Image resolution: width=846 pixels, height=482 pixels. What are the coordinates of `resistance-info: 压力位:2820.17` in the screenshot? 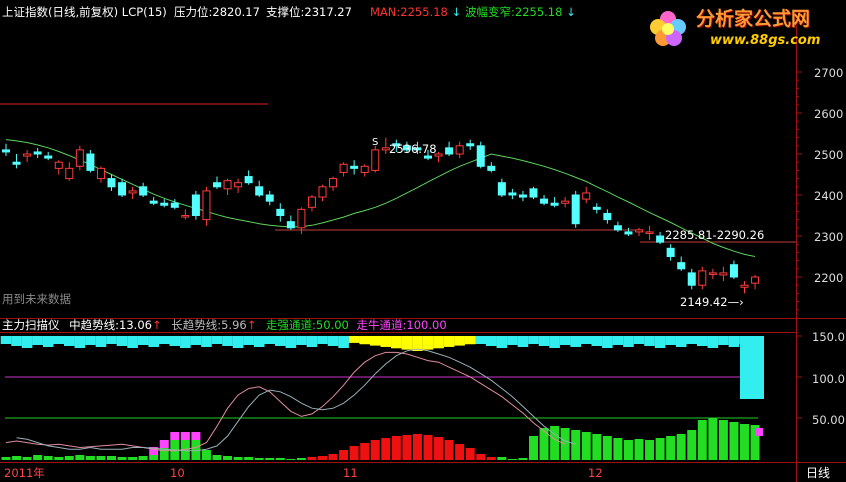 It's located at (217, 12).